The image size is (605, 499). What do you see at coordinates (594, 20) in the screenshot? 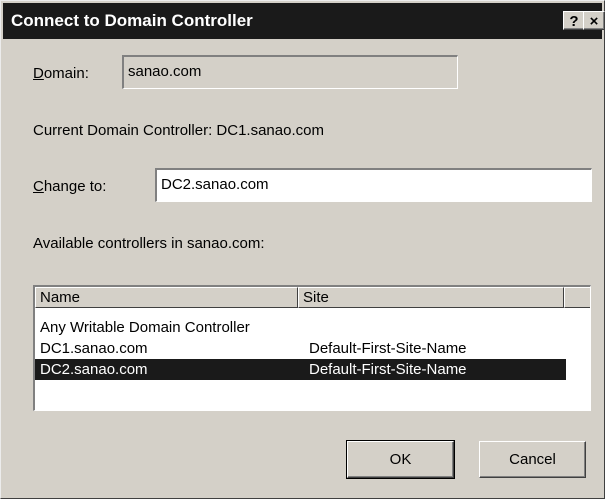
I see `close-button: ×` at bounding box center [594, 20].